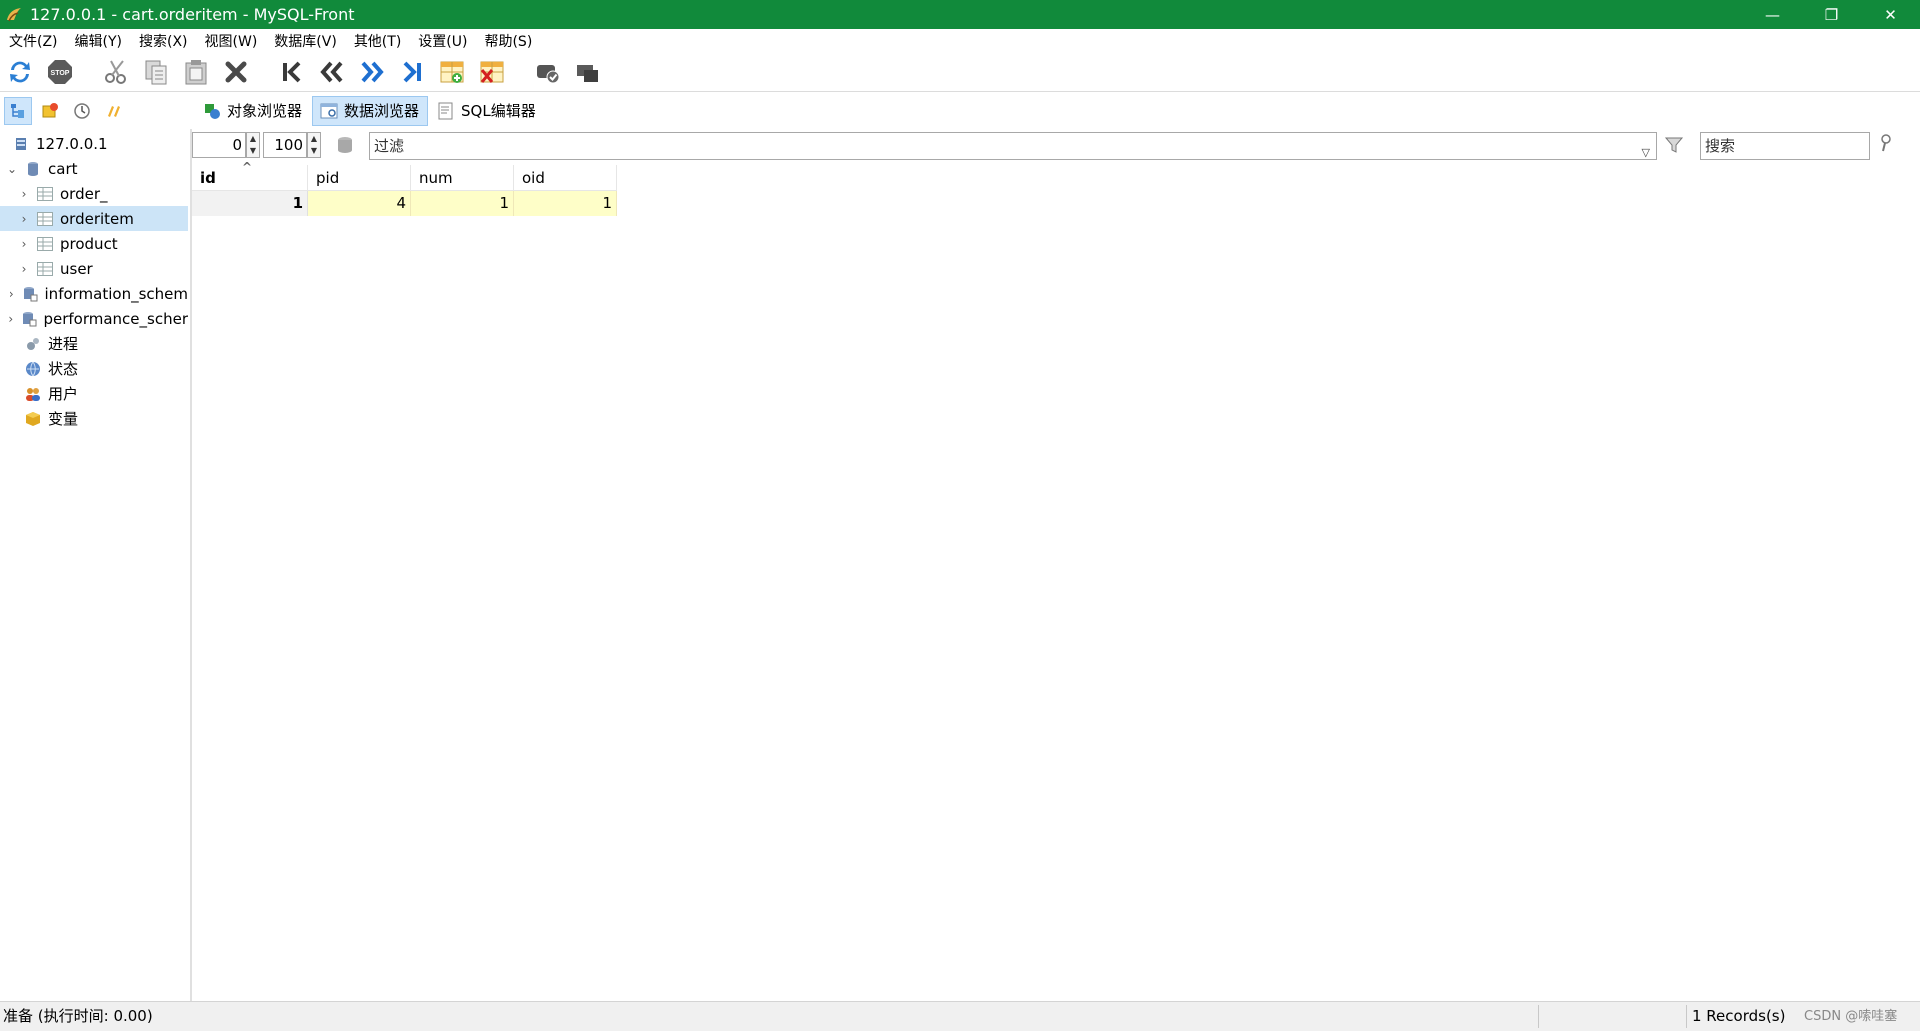 This screenshot has width=1920, height=1031. I want to click on navigator-tab, so click(18, 110).